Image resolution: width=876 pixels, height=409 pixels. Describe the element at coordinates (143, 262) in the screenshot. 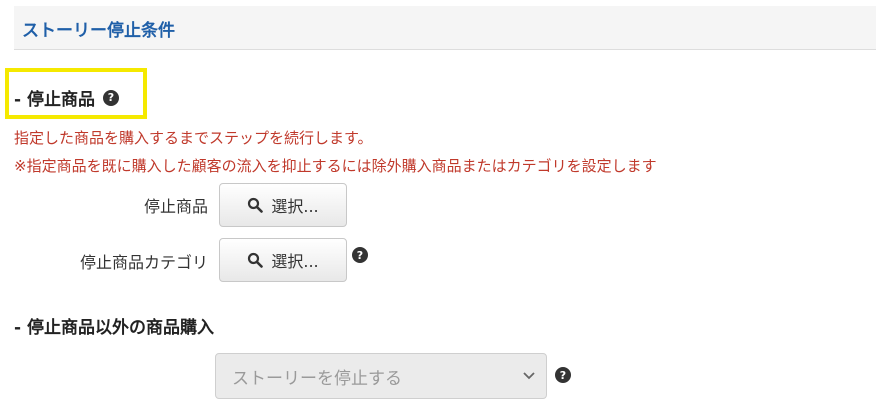

I see `stop-category-label: 停止商品カテゴリ` at that location.